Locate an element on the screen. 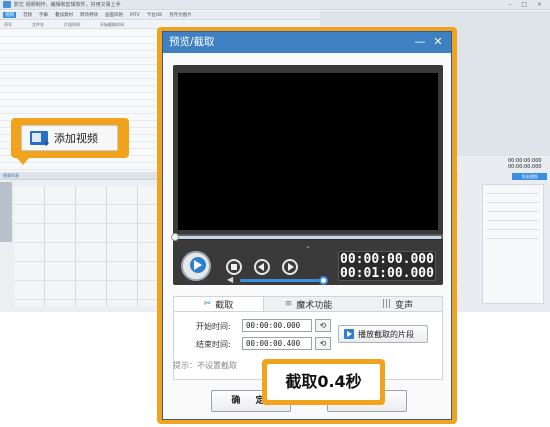 The width and height of the screenshot is (550, 427). tab-cut-label: 截取 is located at coordinates (224, 305).